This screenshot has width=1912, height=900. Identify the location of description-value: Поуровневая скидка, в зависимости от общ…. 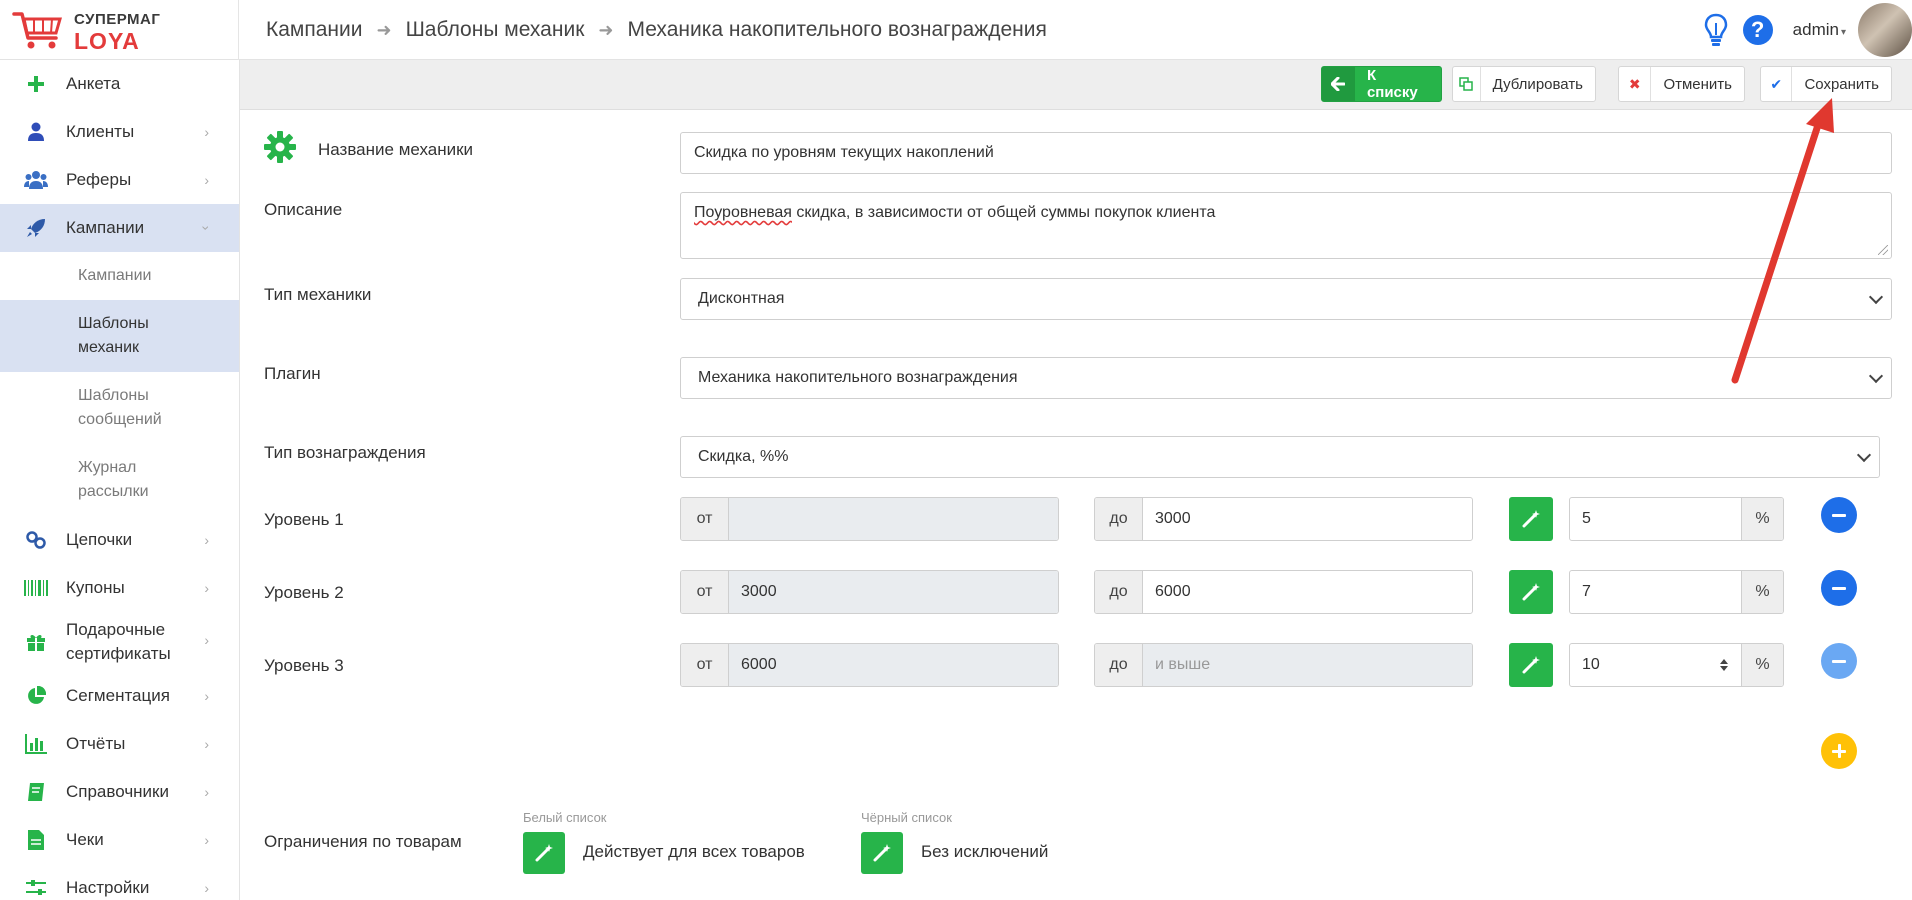
(954, 213).